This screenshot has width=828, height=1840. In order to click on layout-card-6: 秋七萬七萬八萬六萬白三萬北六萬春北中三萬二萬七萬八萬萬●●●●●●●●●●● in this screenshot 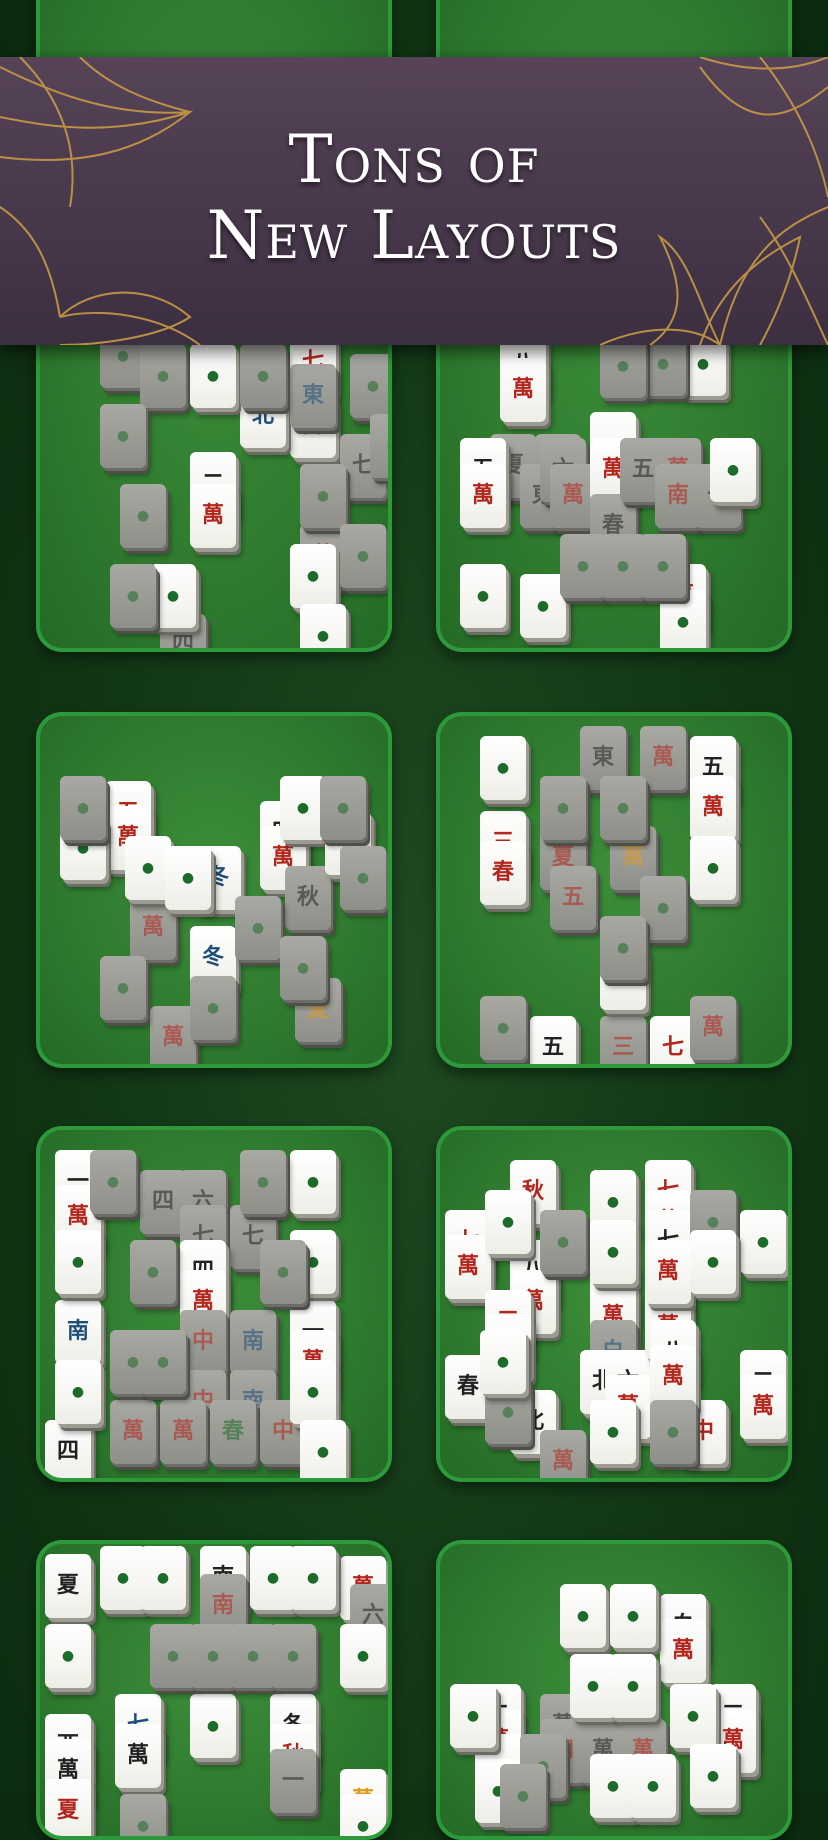, I will do `click(614, 1304)`.